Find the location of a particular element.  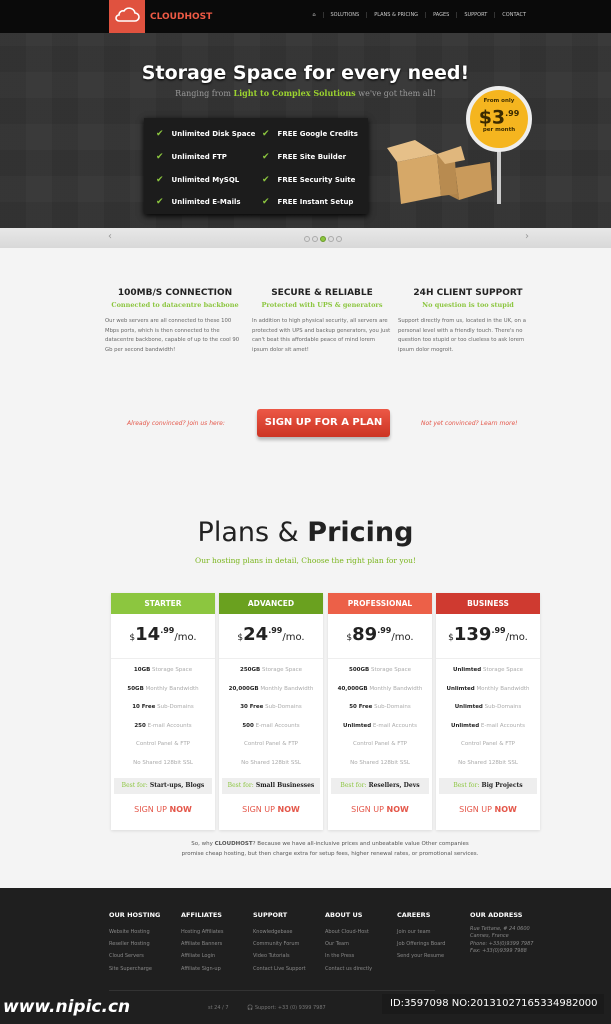

plan-feature-row: 250 E-mail Accounts is located at coordinates (163, 725).